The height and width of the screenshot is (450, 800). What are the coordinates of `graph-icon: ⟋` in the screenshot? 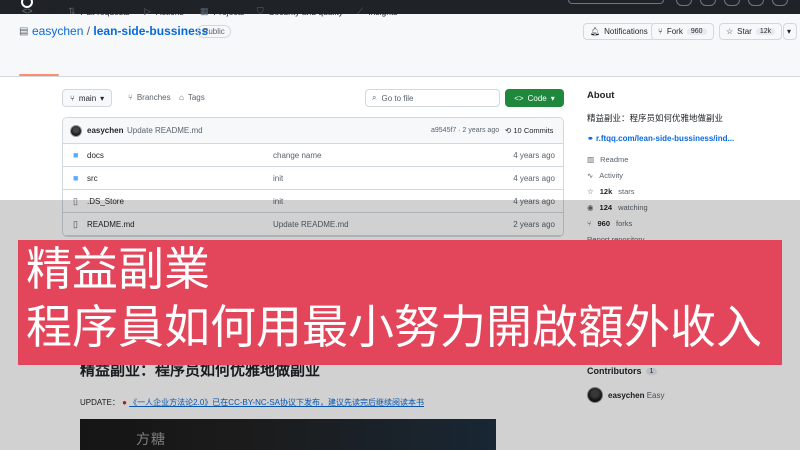 It's located at (360, 11).